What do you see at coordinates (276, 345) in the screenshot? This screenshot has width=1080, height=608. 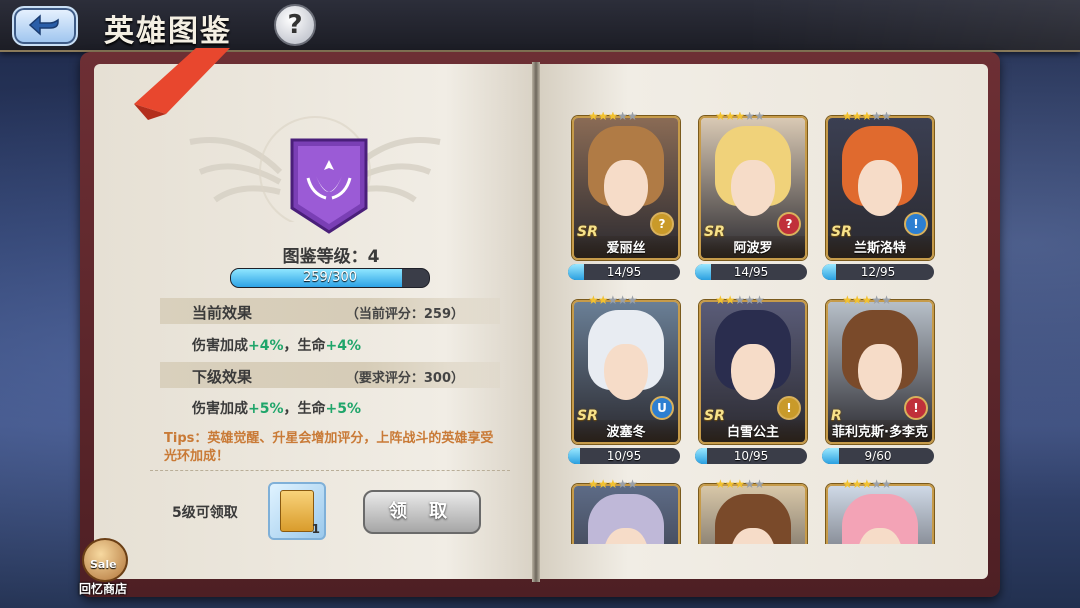 I see `current-effect-text: 伤害加成+4%，生命+4%` at bounding box center [276, 345].